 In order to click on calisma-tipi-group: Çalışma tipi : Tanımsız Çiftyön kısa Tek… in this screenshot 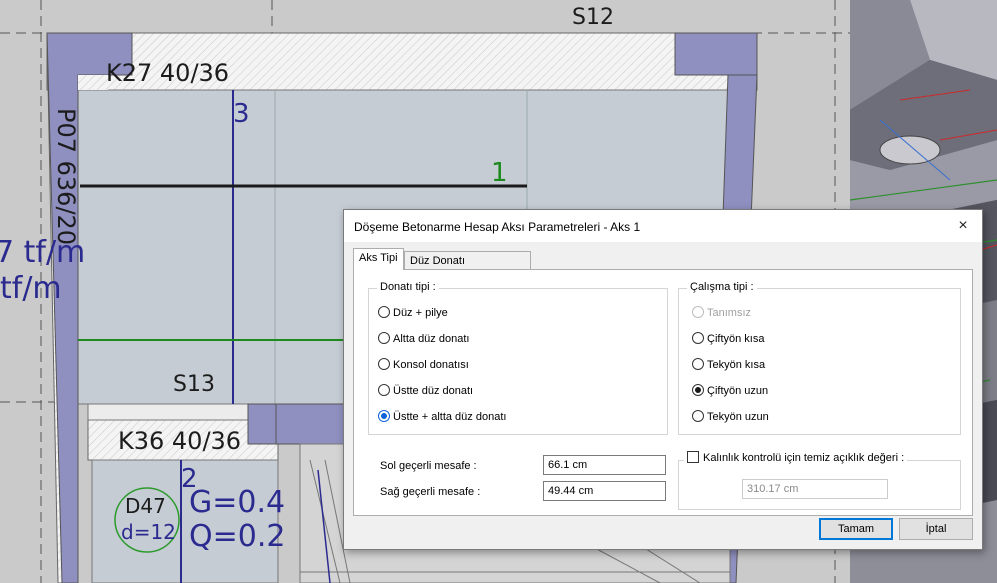, I will do `click(819, 358)`.